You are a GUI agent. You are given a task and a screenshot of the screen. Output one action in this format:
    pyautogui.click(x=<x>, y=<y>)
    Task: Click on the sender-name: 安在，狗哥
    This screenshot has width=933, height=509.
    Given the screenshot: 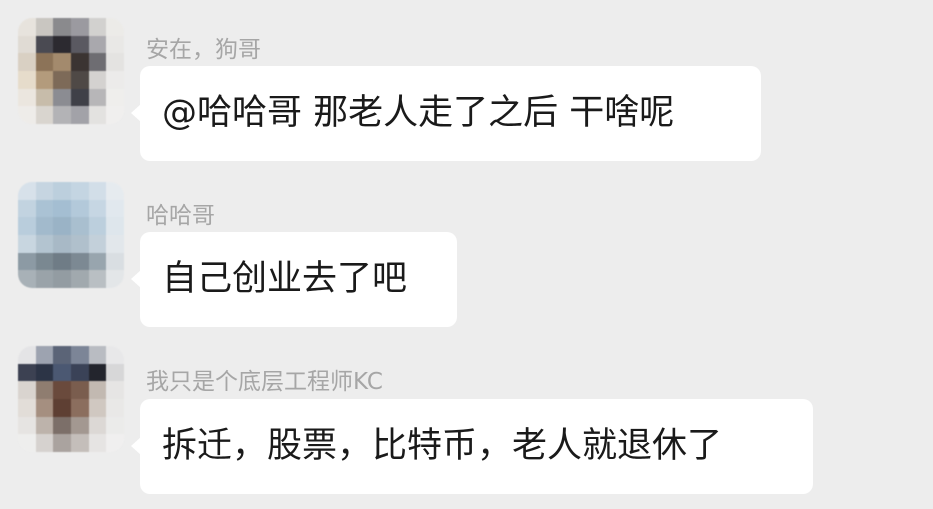 What is the action you would take?
    pyautogui.click(x=203, y=50)
    